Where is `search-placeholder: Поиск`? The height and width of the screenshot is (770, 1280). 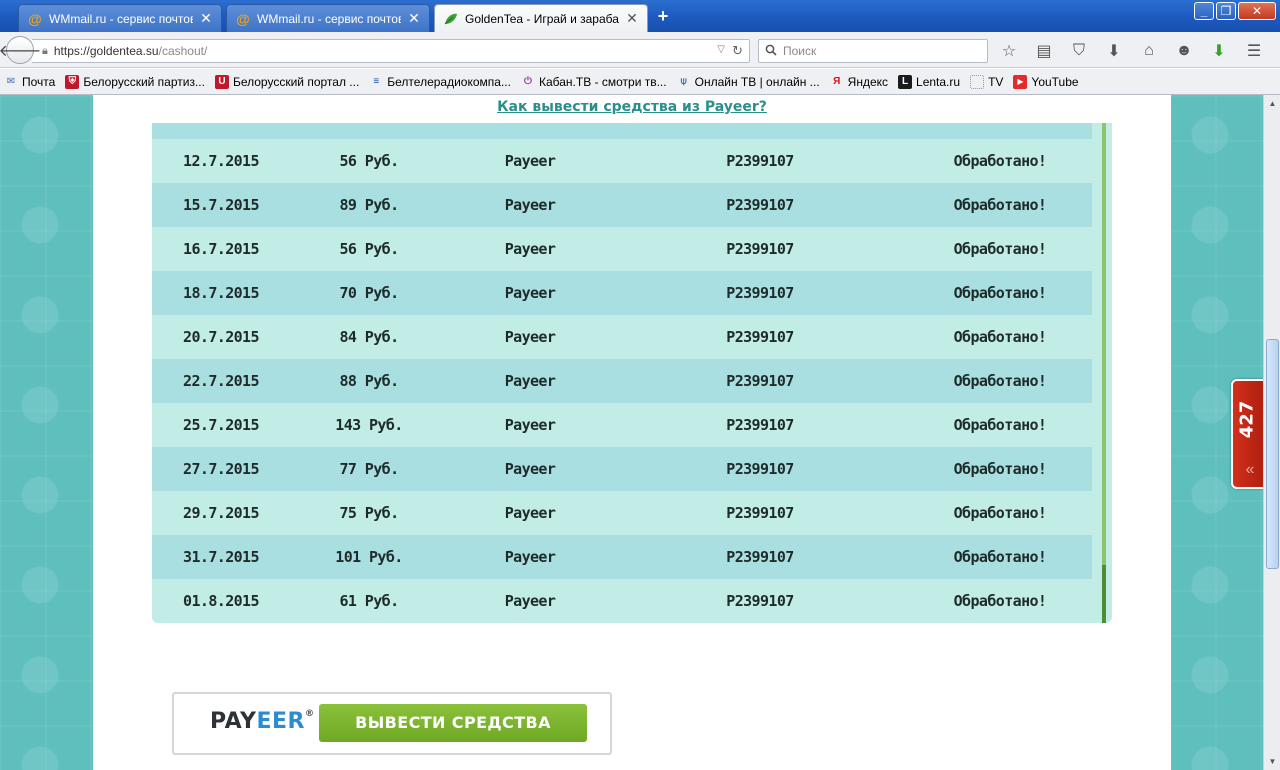
search-placeholder: Поиск is located at coordinates (800, 51).